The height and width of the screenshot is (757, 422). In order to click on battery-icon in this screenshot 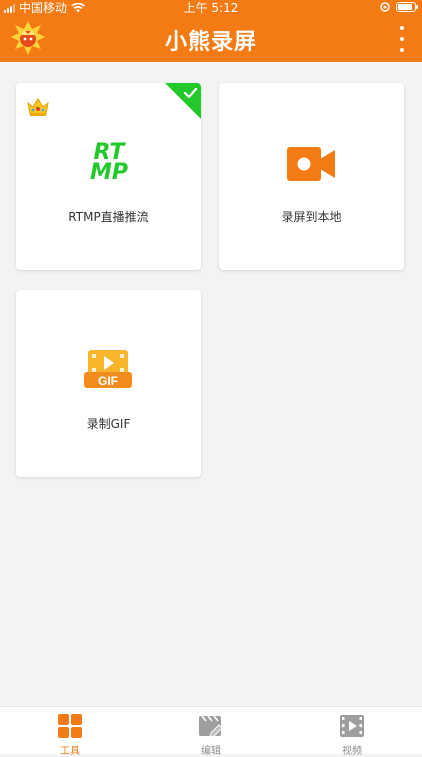, I will do `click(407, 7)`.